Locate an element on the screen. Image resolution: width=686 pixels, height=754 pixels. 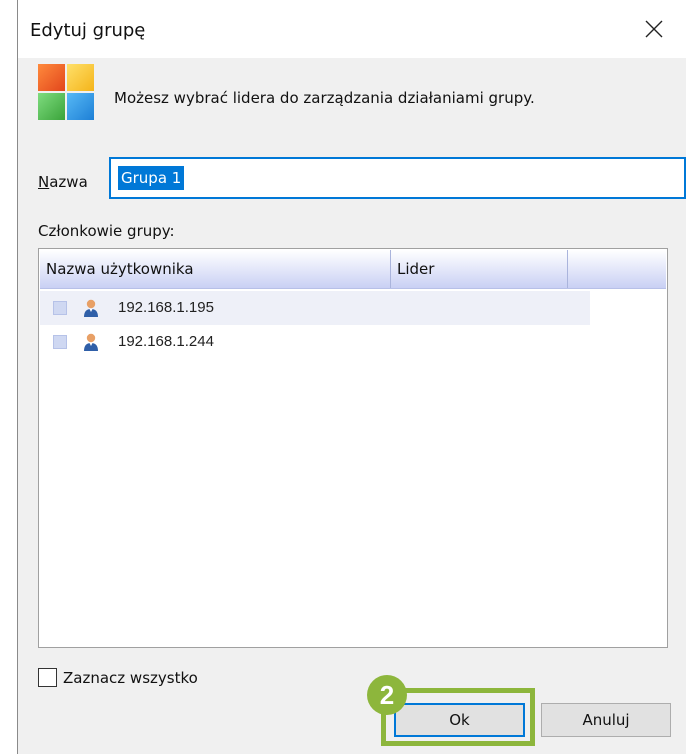
table-row: 192.168.1.244 is located at coordinates (315, 342).